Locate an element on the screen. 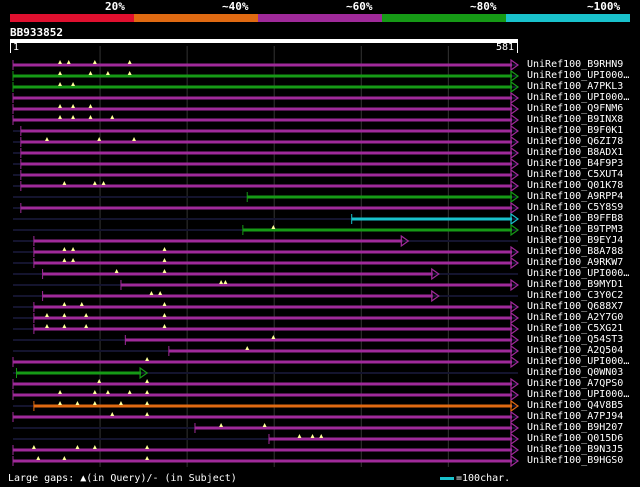 This screenshot has height=487, width=640. hit-label: UniRef100_B9FFB8 is located at coordinates (575, 218).